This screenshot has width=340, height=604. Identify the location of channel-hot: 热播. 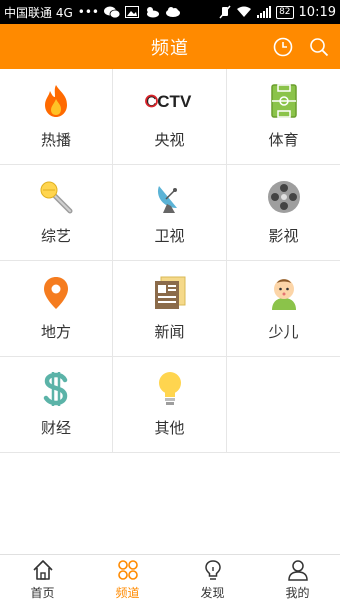
(56, 117).